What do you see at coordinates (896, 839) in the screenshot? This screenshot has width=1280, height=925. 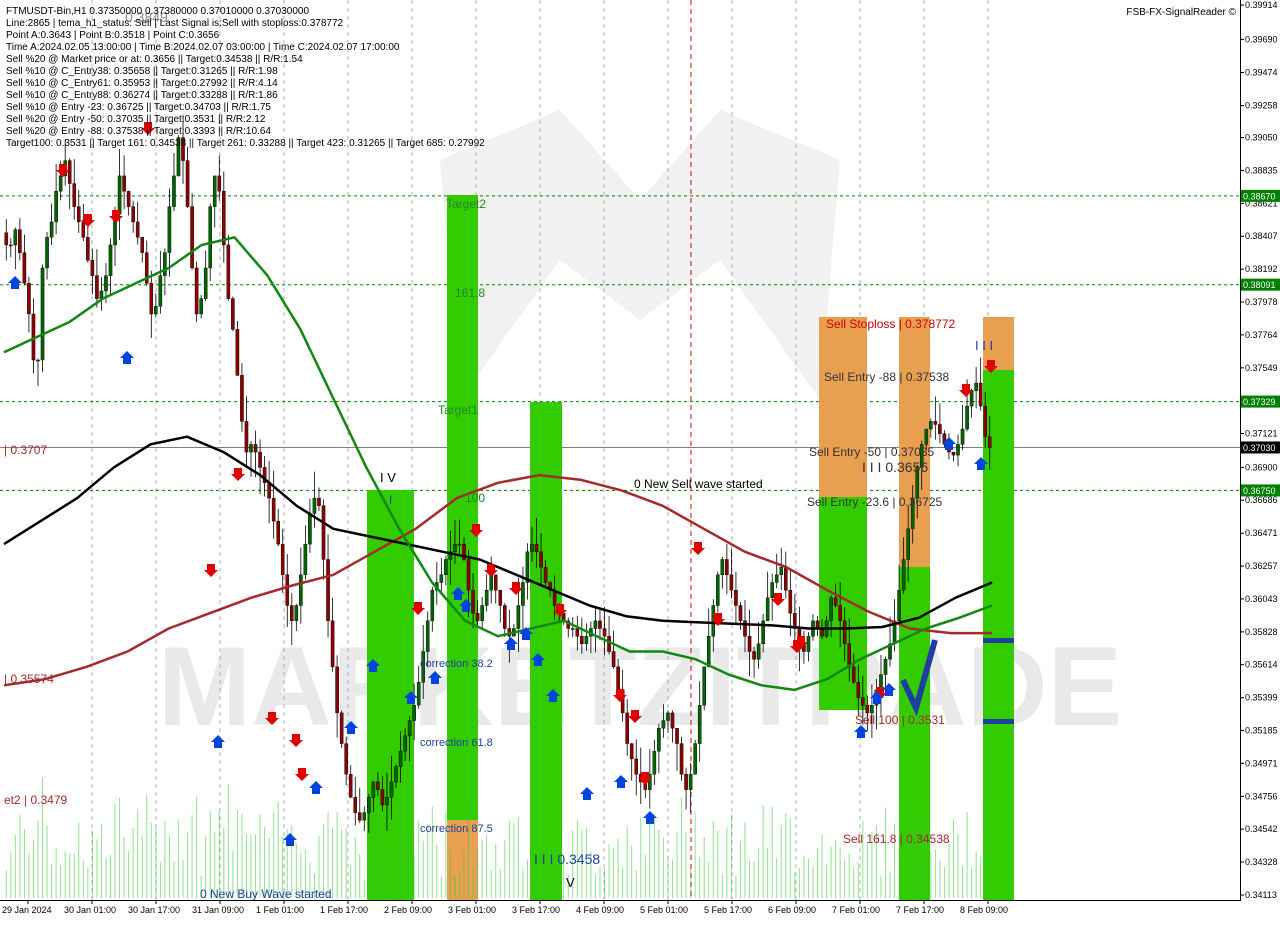 I see `label-sell-161: Sell 161.8 | 0.34538` at bounding box center [896, 839].